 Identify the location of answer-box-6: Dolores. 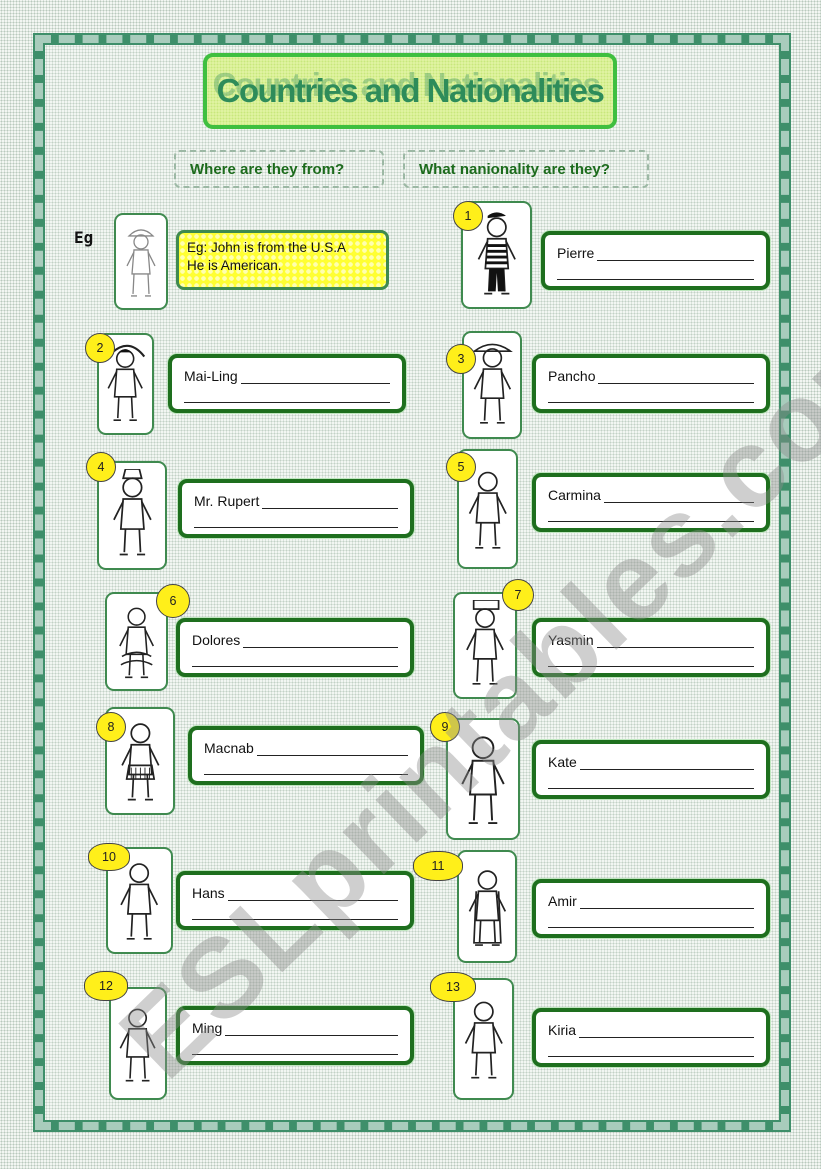
(295, 647).